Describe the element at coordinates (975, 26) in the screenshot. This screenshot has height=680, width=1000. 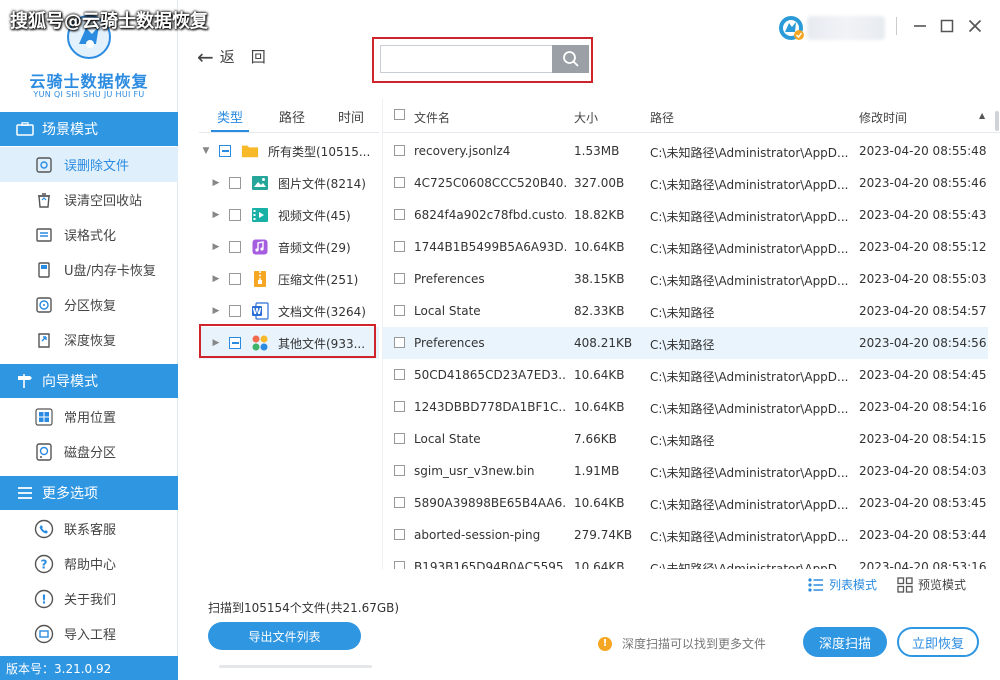
I see `close-button` at that location.